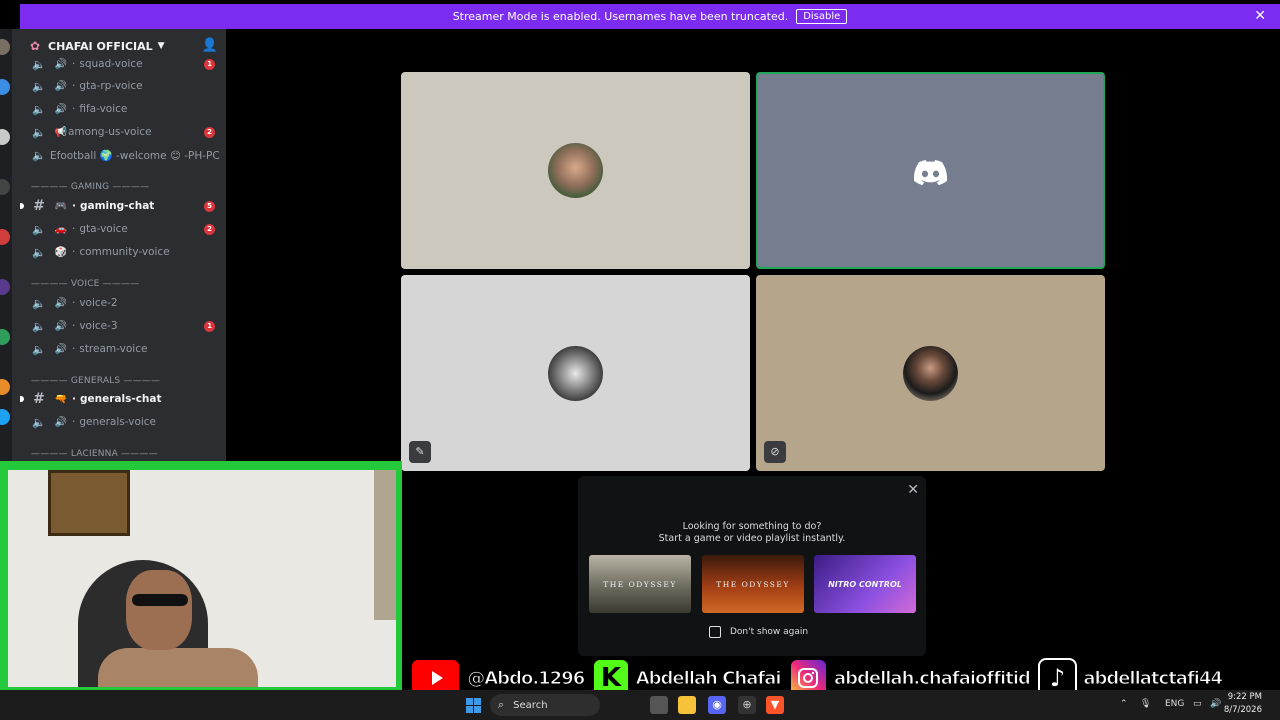 The image size is (1280, 720). What do you see at coordinates (178, 667) in the screenshot?
I see `streamer-body` at bounding box center [178, 667].